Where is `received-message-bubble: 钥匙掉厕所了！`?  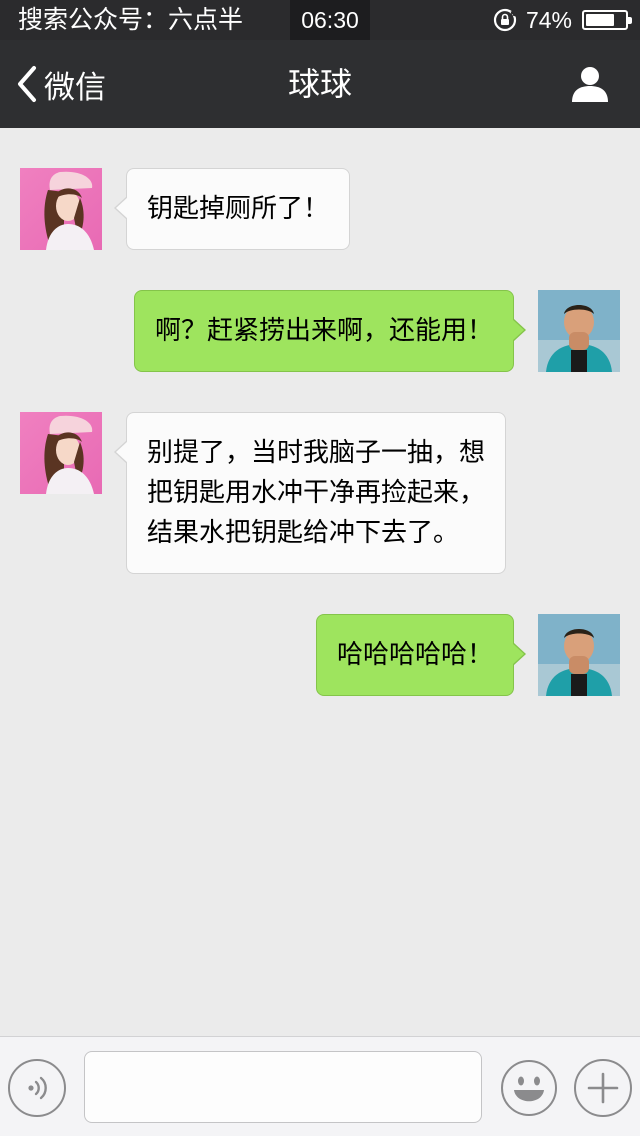 received-message-bubble: 钥匙掉厕所了！ is located at coordinates (232, 209).